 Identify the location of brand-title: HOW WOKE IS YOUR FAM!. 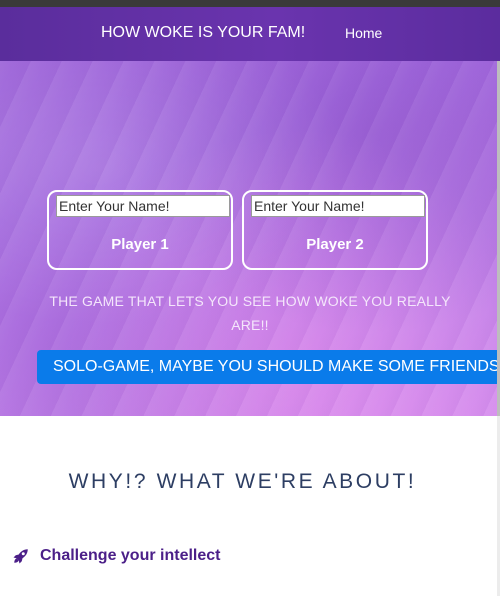
(203, 33).